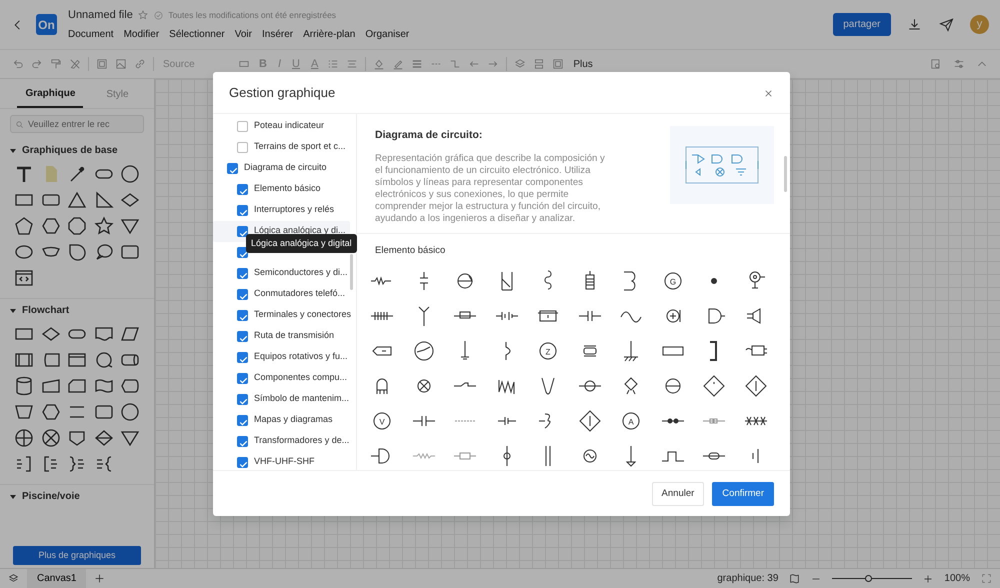  What do you see at coordinates (91, 34) in the screenshot?
I see `menu-item: Document` at bounding box center [91, 34].